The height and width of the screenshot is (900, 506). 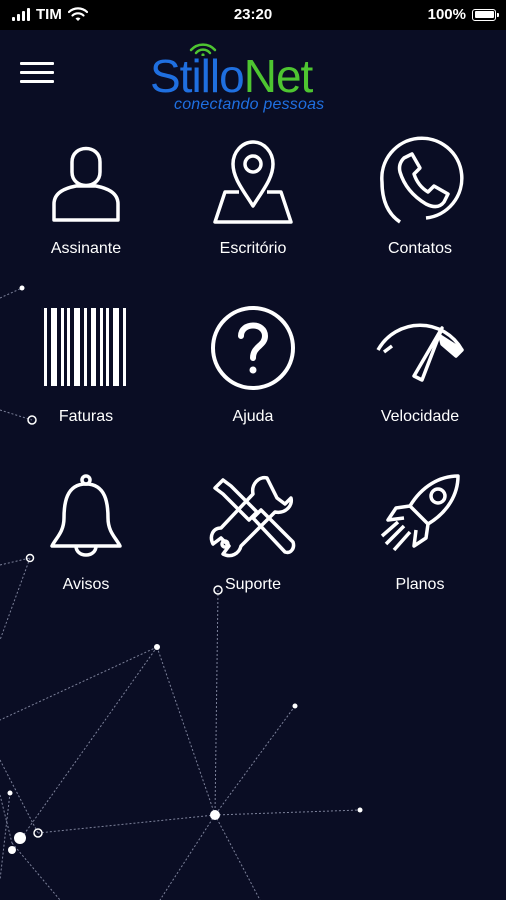 I want to click on status-right: 100%, so click(x=463, y=14).